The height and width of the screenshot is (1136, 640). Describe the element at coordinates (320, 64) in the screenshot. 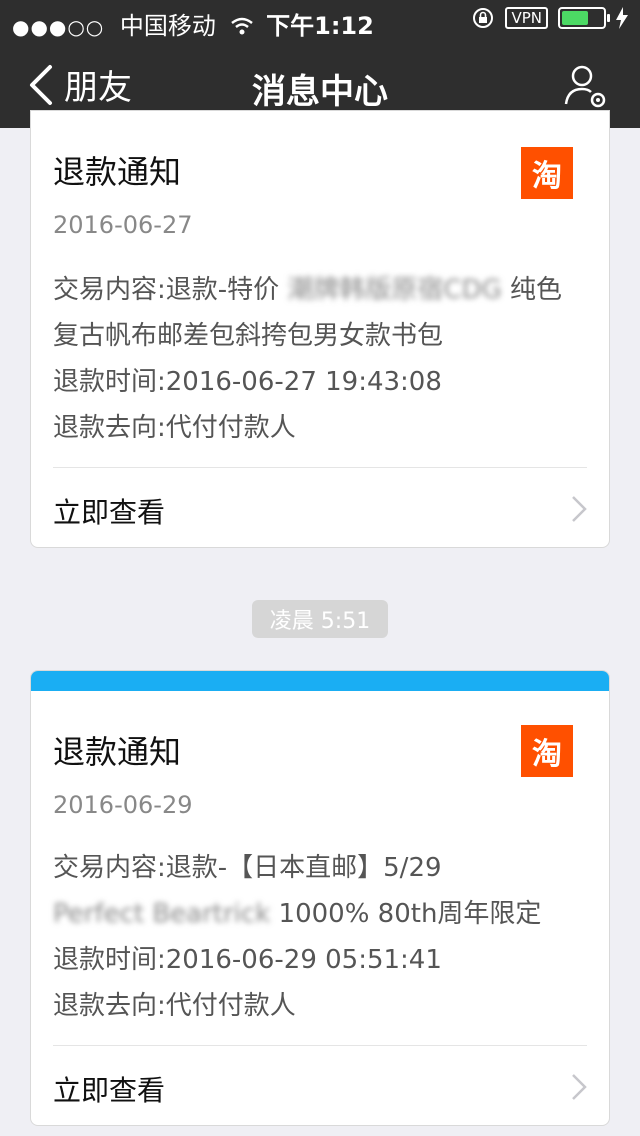

I see `top-bar: ●●●○○ 中国移动 下午1:12 VPN 朋友 消息中心` at that location.